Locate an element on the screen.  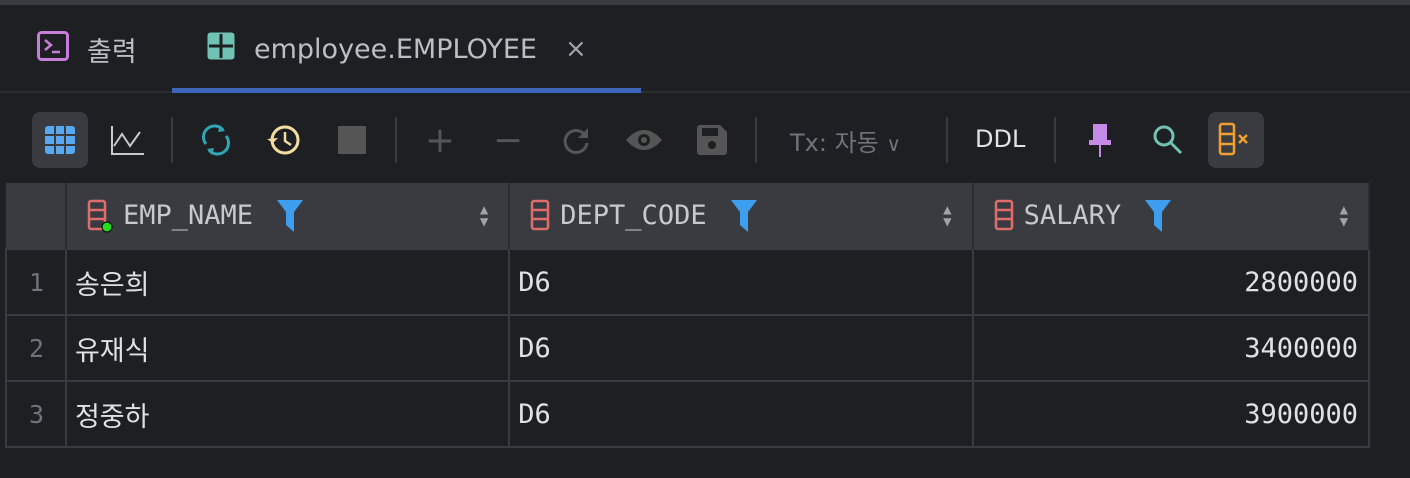
redo-icon is located at coordinates (576, 141).